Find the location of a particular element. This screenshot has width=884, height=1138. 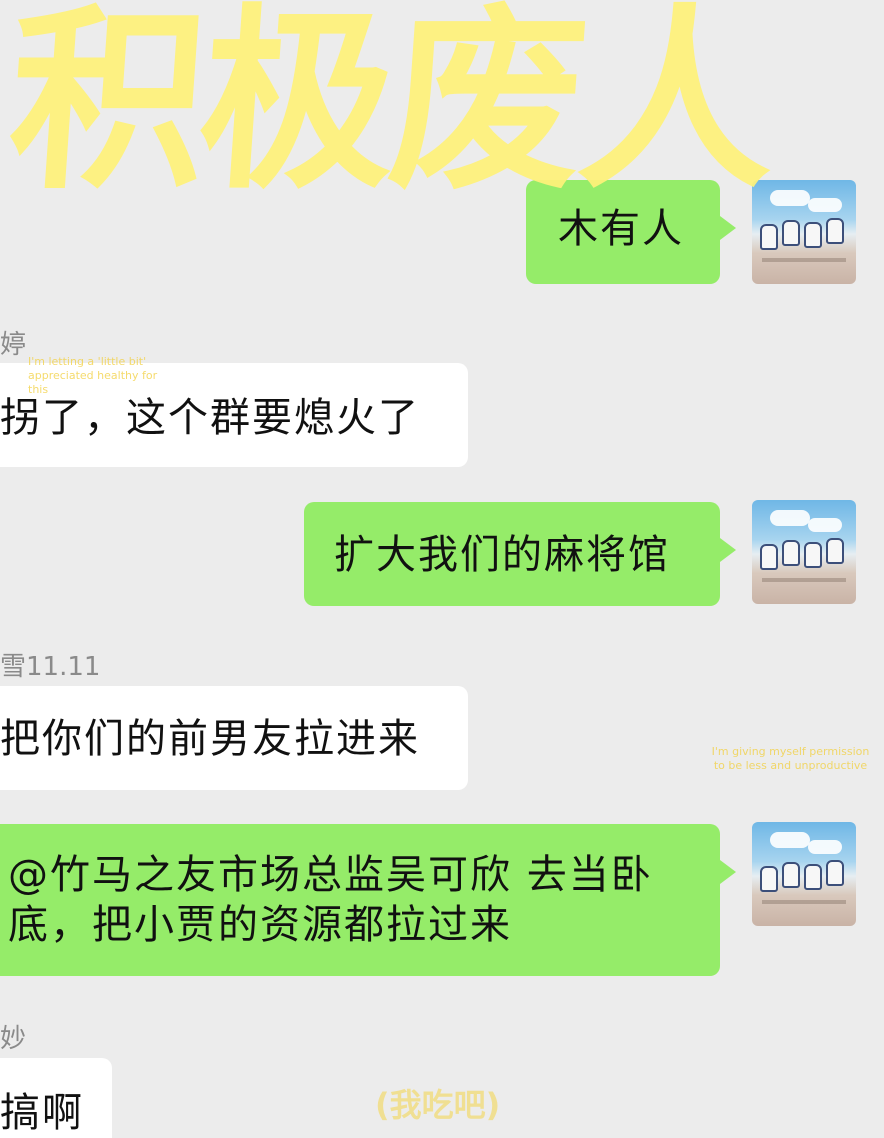

message-text: 扩大我们的麻将馆 is located at coordinates (502, 555).